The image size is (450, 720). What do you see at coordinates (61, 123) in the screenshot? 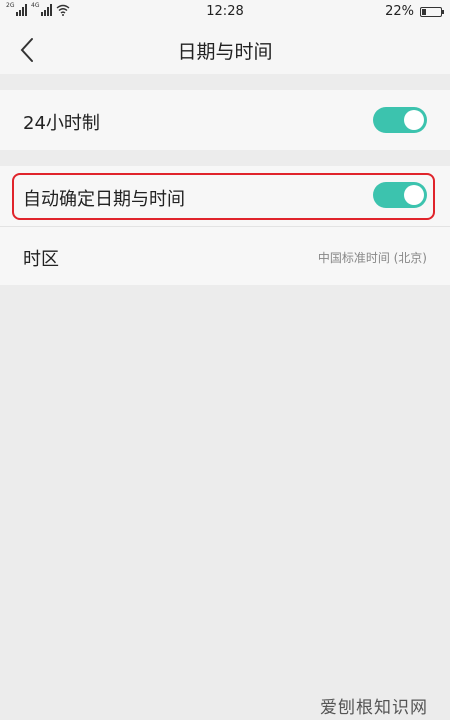
I see `setting-label-24hour: 24小时制` at bounding box center [61, 123].